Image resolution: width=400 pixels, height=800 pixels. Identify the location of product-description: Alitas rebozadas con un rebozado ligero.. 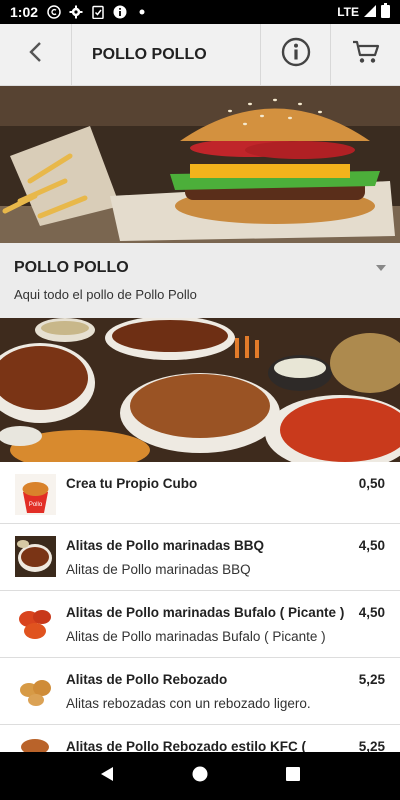
(188, 703).